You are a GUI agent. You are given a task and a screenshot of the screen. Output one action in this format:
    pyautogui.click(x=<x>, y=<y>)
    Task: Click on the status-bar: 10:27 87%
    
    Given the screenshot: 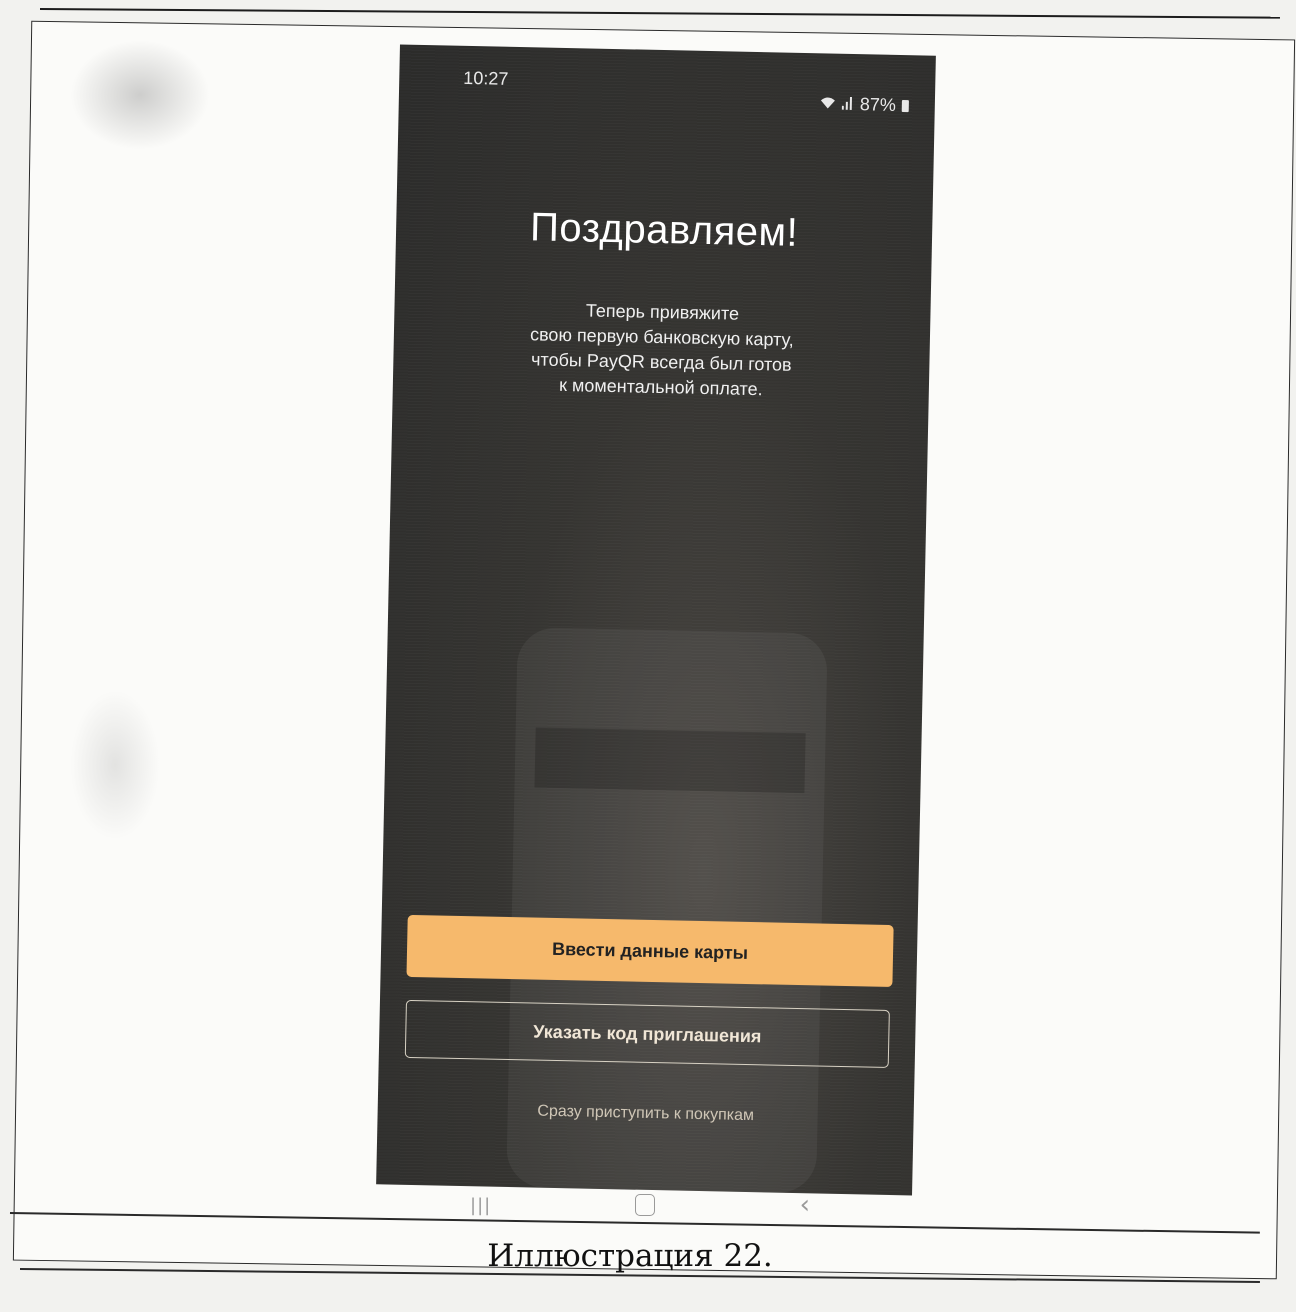 What is the action you would take?
    pyautogui.click(x=667, y=80)
    